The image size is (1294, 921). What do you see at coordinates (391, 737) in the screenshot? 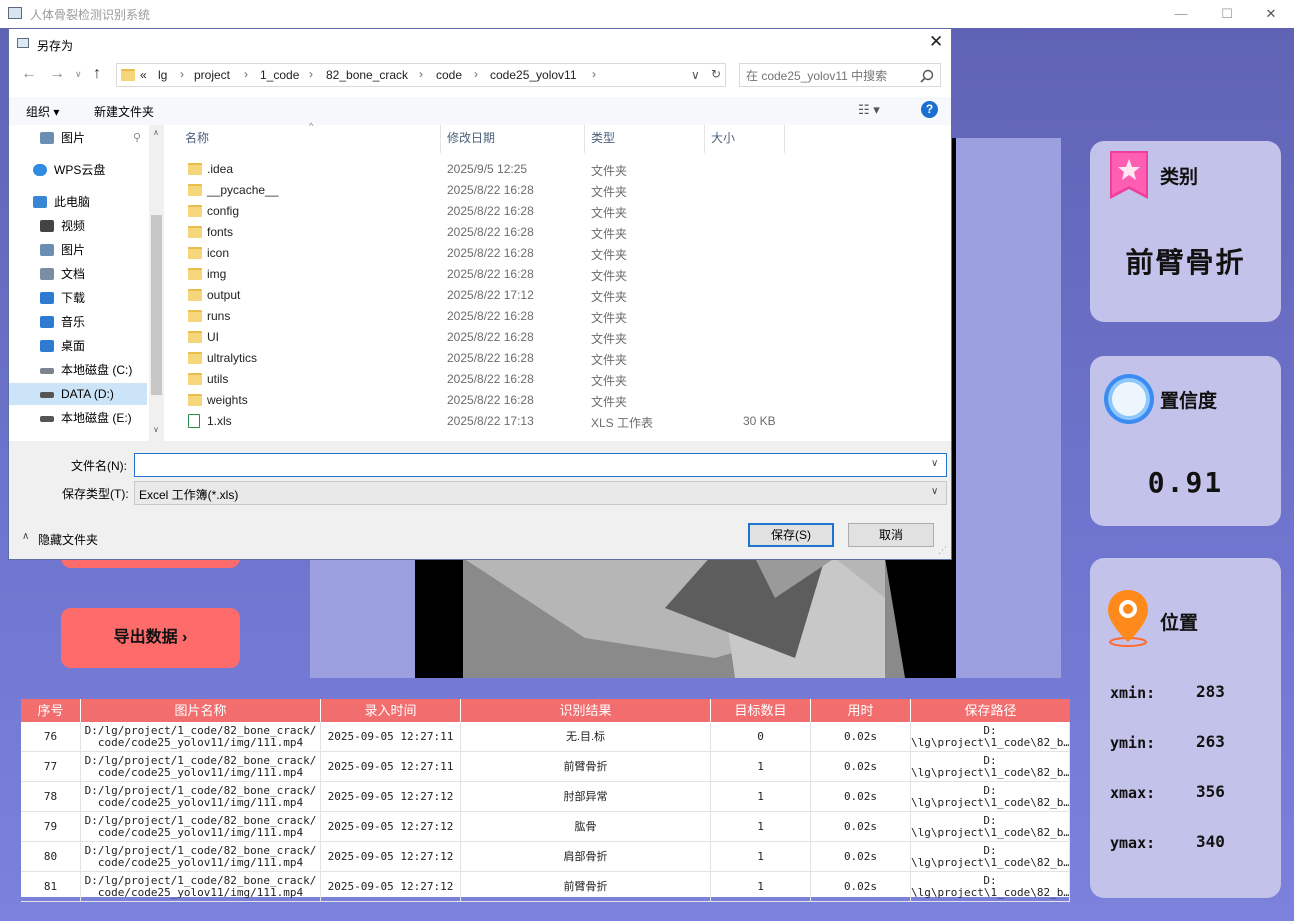
I see `table-cell-time: 2025-09-05 12:27:11` at bounding box center [391, 737].